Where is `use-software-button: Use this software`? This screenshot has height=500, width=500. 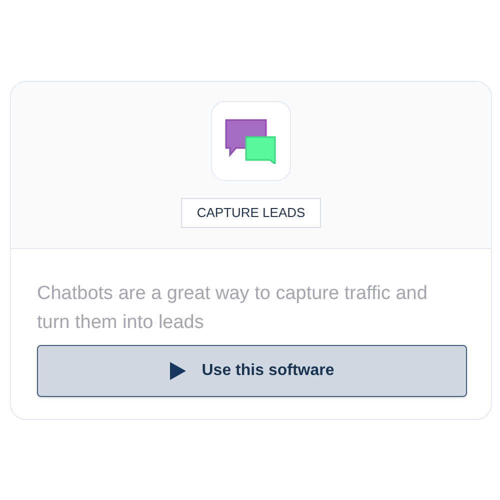
use-software-button: Use this software is located at coordinates (252, 371).